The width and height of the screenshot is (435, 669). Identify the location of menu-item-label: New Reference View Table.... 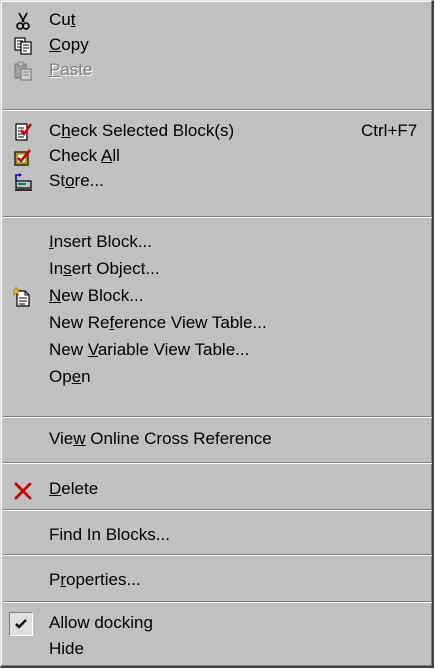
(158, 322).